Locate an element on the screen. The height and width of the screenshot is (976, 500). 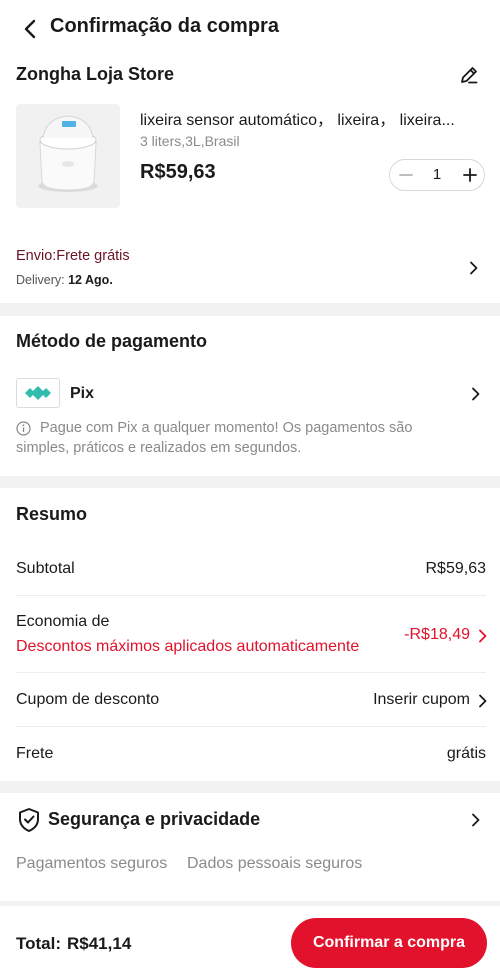
plus-icon is located at coordinates (470, 175).